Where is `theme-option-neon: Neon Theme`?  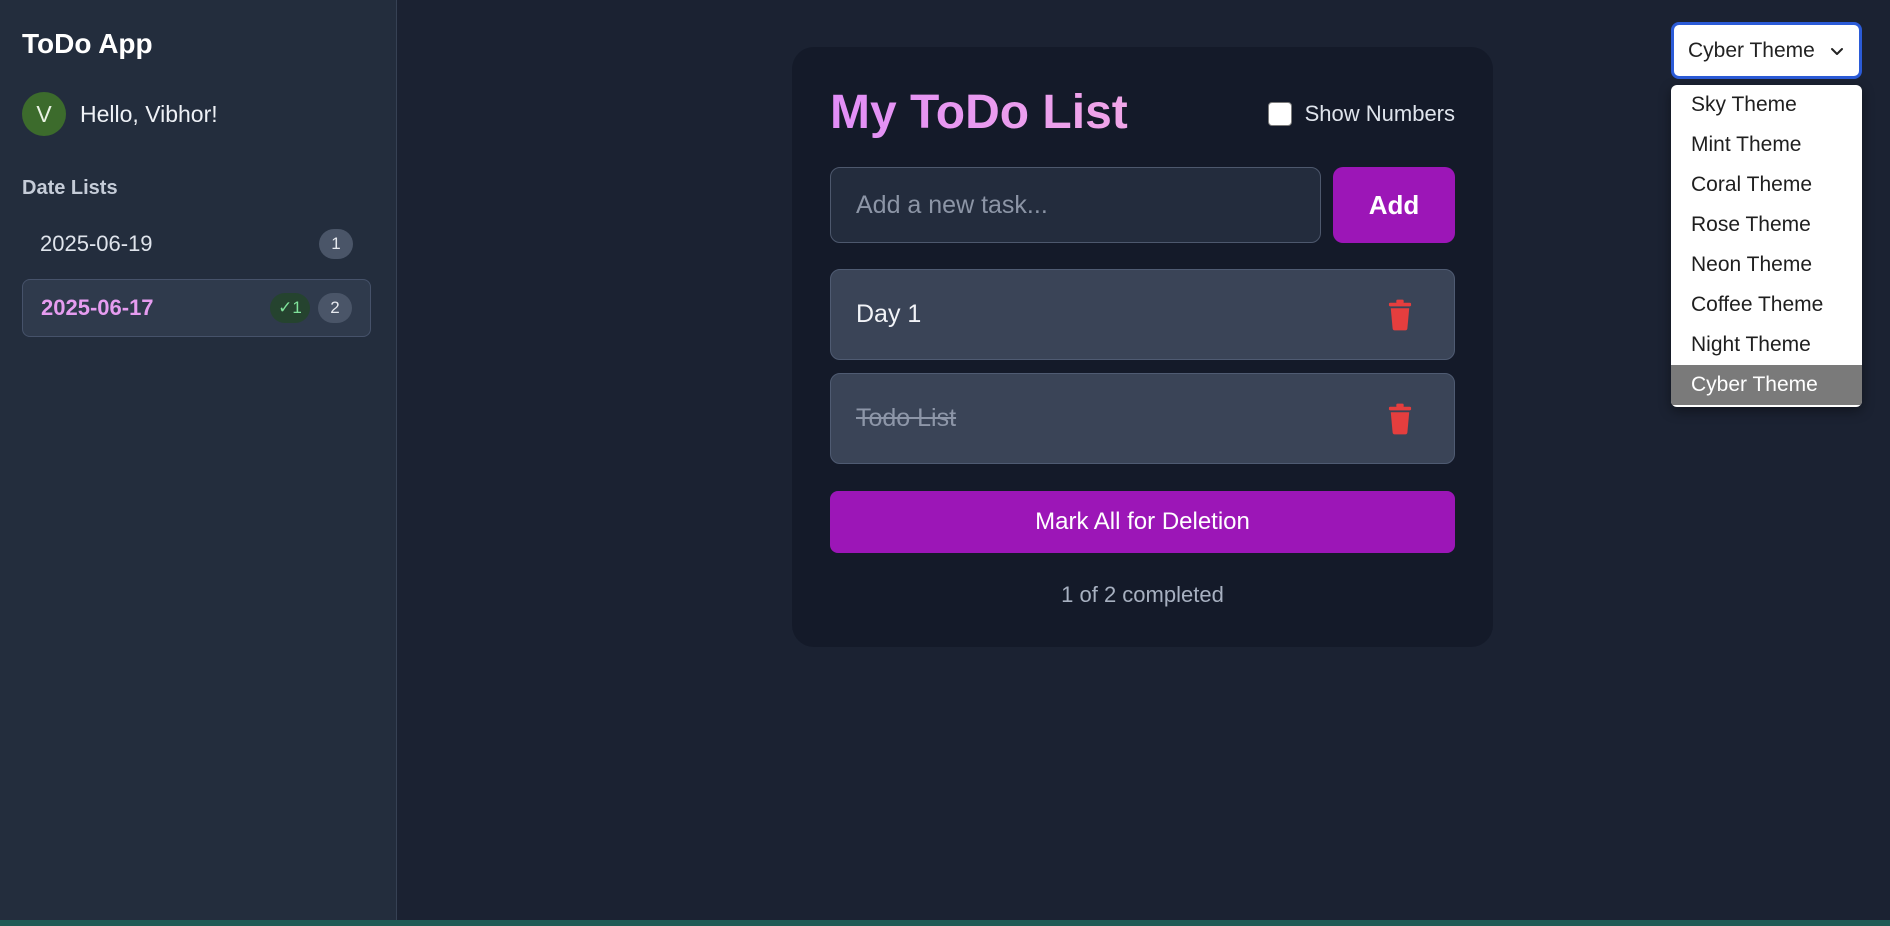
theme-option-neon: Neon Theme is located at coordinates (1766, 265).